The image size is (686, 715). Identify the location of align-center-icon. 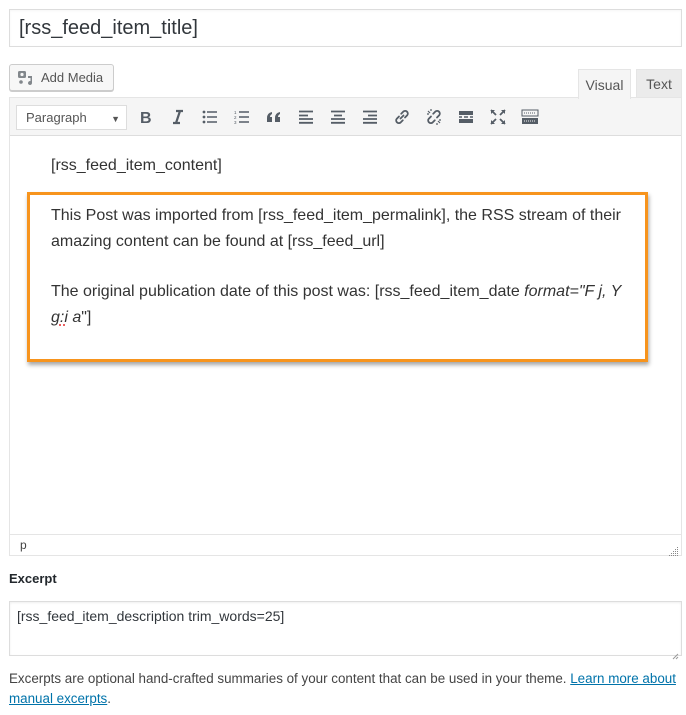
(338, 117).